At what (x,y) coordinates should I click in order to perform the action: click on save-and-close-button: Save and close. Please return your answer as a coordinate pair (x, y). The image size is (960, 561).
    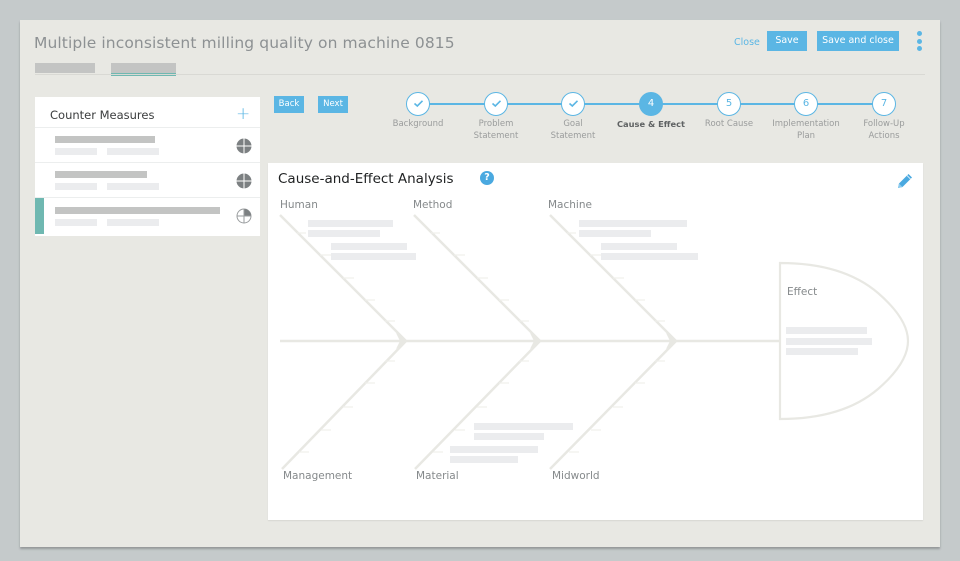
    Looking at the image, I should click on (858, 41).